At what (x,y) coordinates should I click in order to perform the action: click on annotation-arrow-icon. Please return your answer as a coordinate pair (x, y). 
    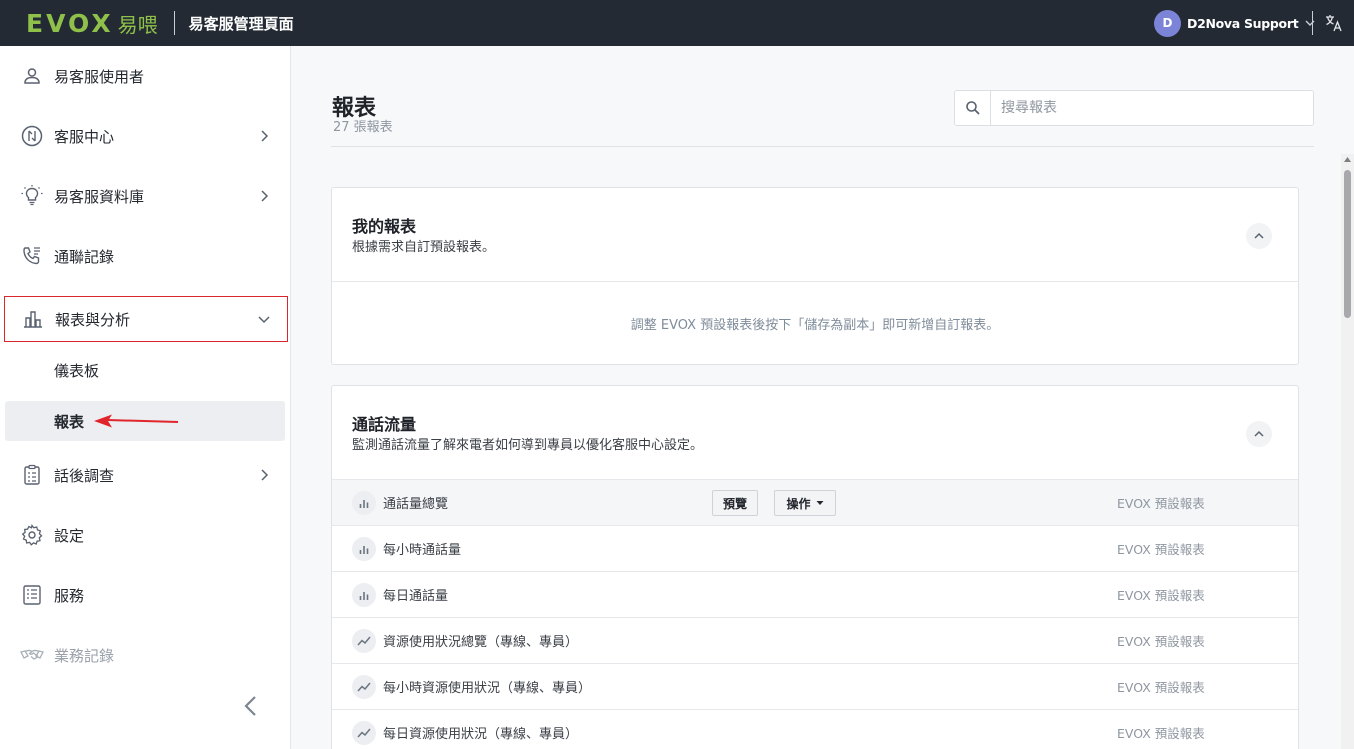
    Looking at the image, I should click on (136, 421).